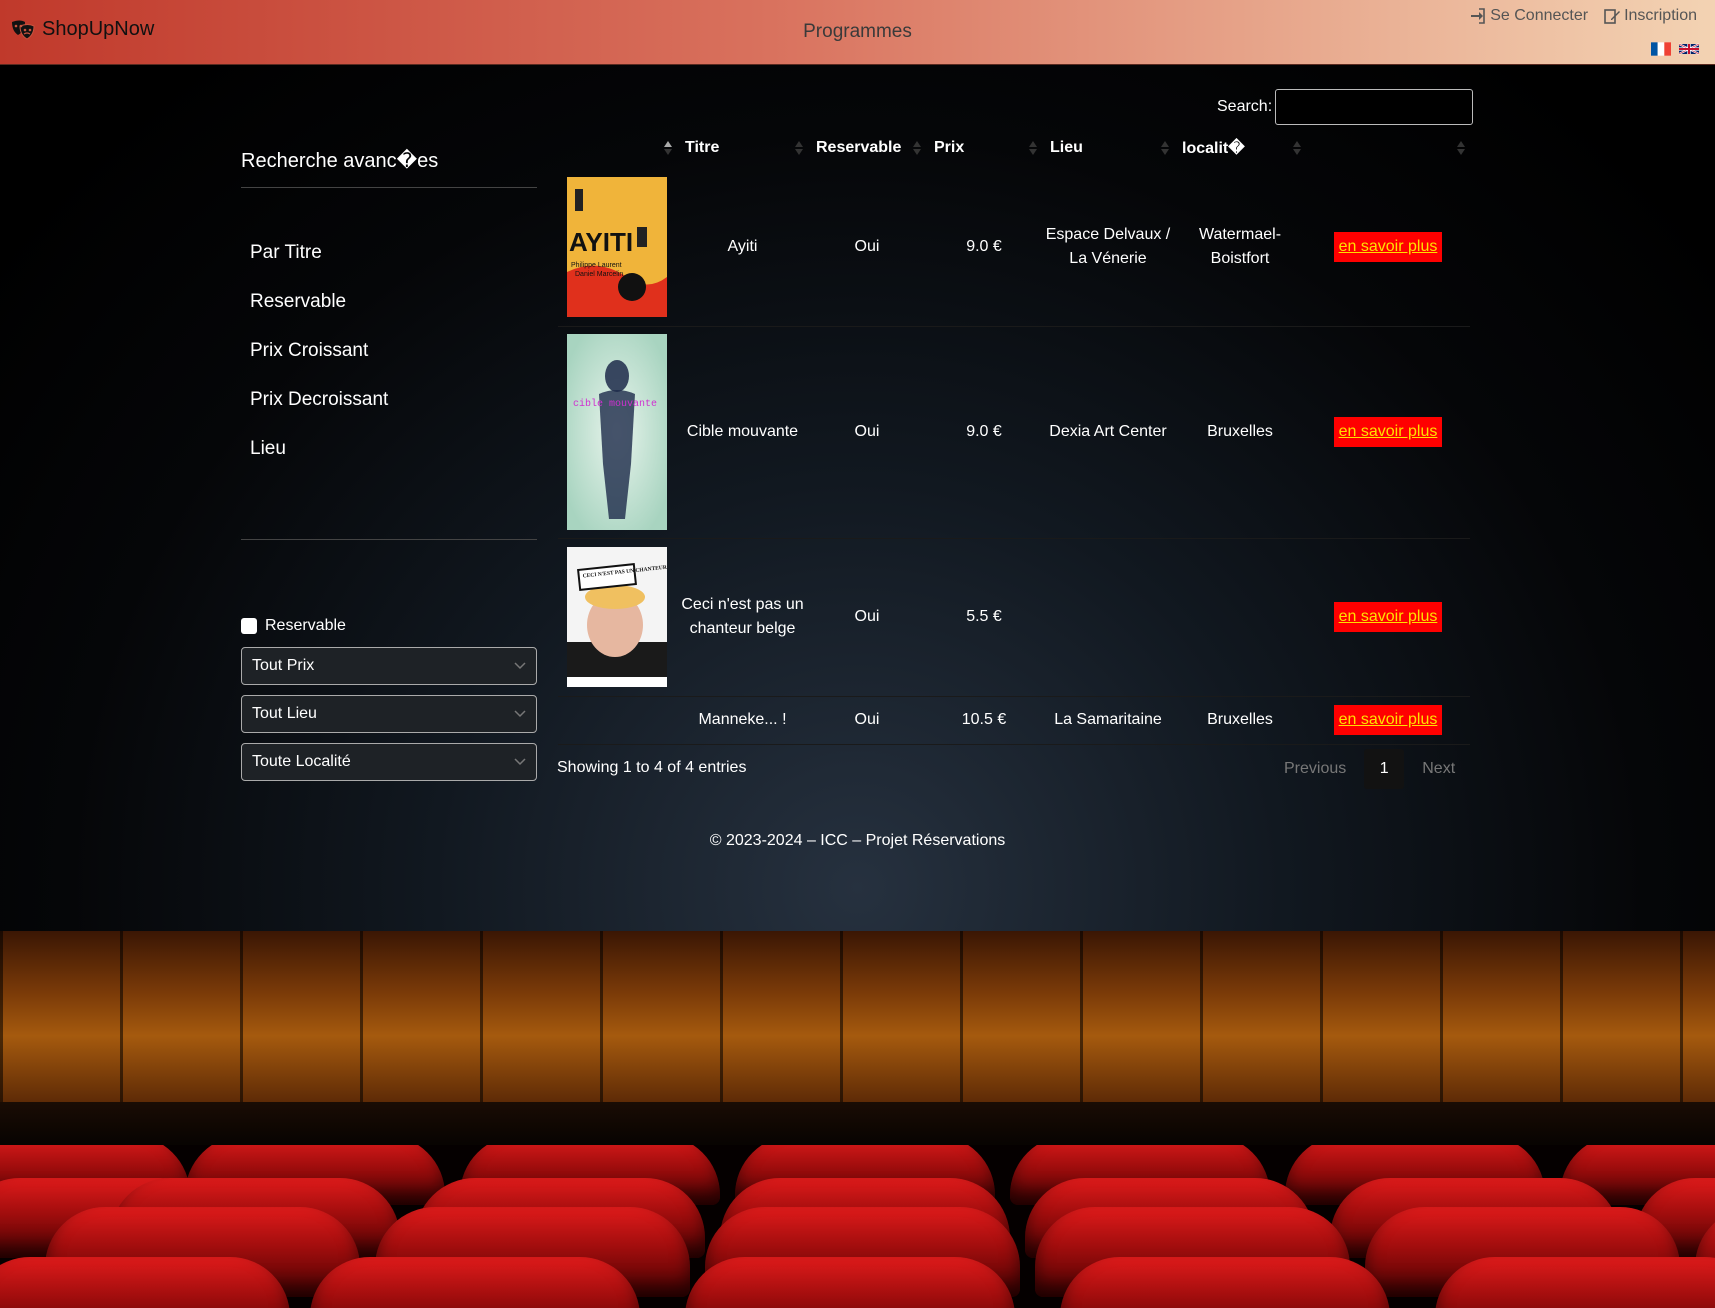 Image resolution: width=1715 pixels, height=1308 pixels. Describe the element at coordinates (389, 714) in the screenshot. I see `venue-select: Tout Lieu` at that location.